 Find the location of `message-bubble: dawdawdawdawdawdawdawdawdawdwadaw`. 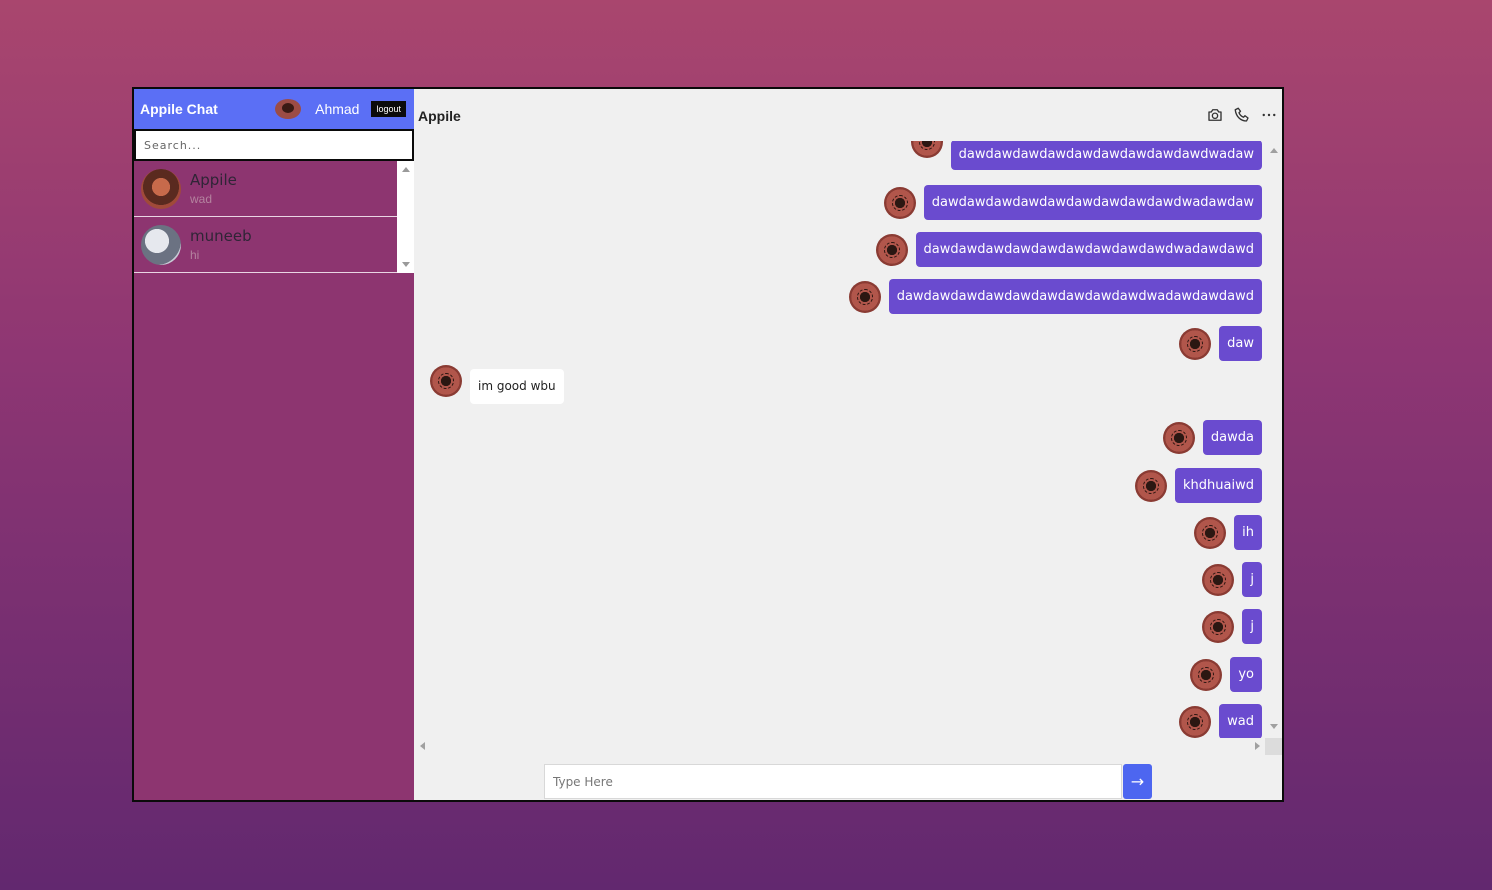

message-bubble: dawdawdawdawdawdawdawdawdawdwadaw is located at coordinates (1106, 155).